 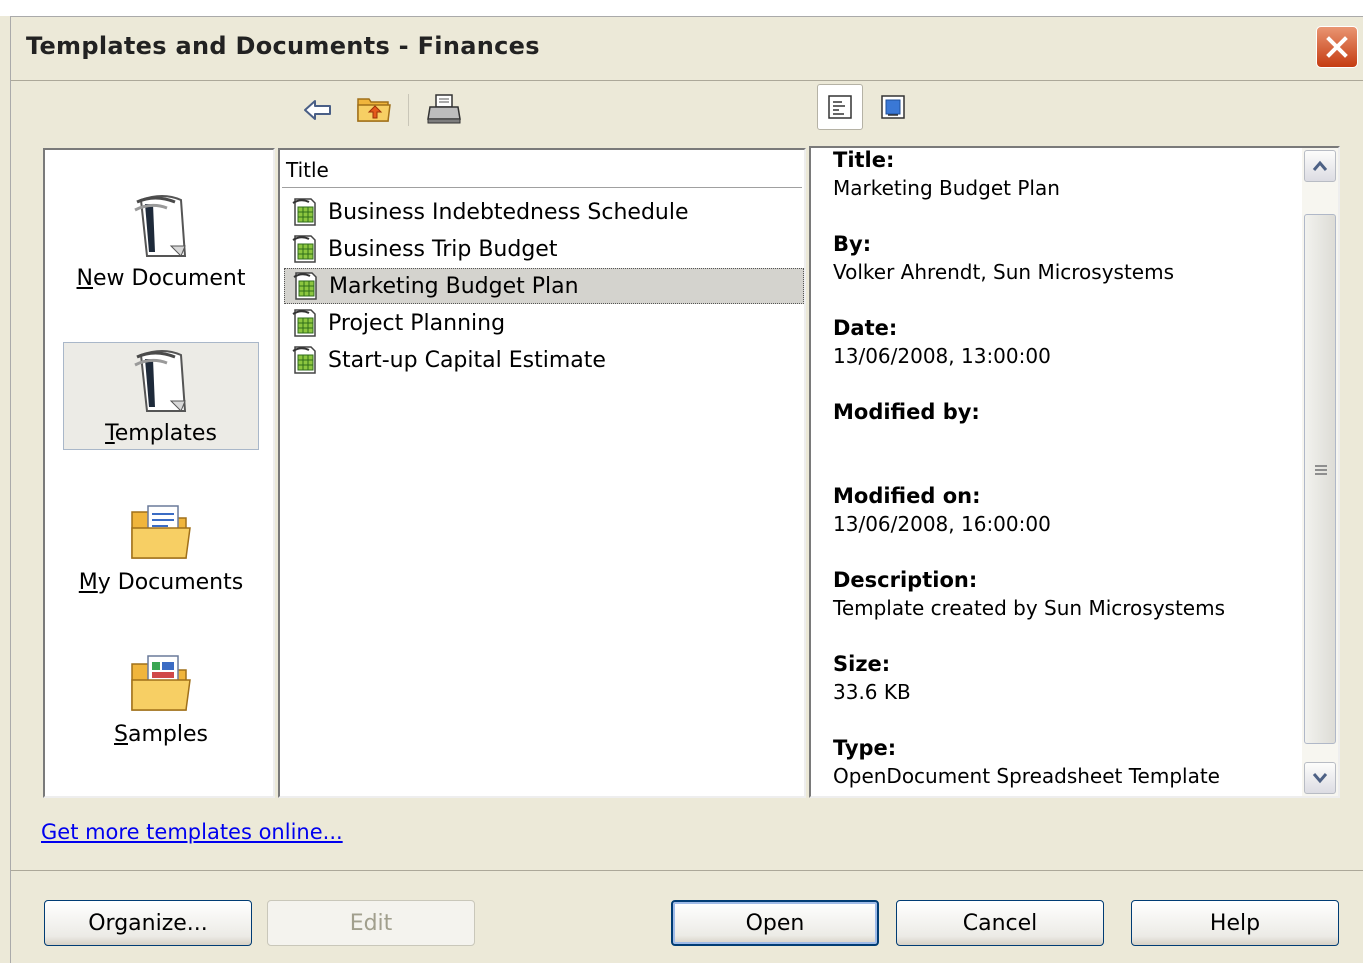 I want to click on category-samples: Samples, so click(x=161, y=698).